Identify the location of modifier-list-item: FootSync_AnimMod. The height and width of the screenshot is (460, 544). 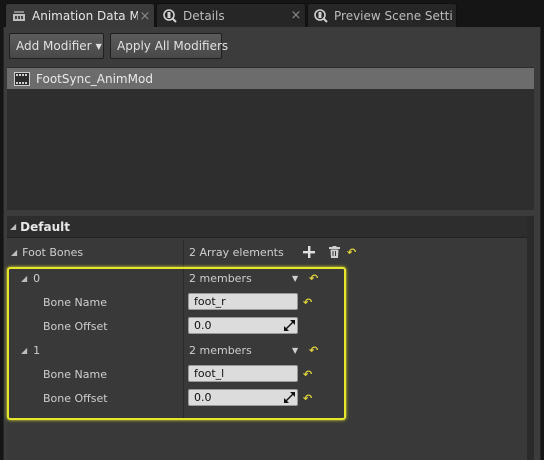
(270, 78).